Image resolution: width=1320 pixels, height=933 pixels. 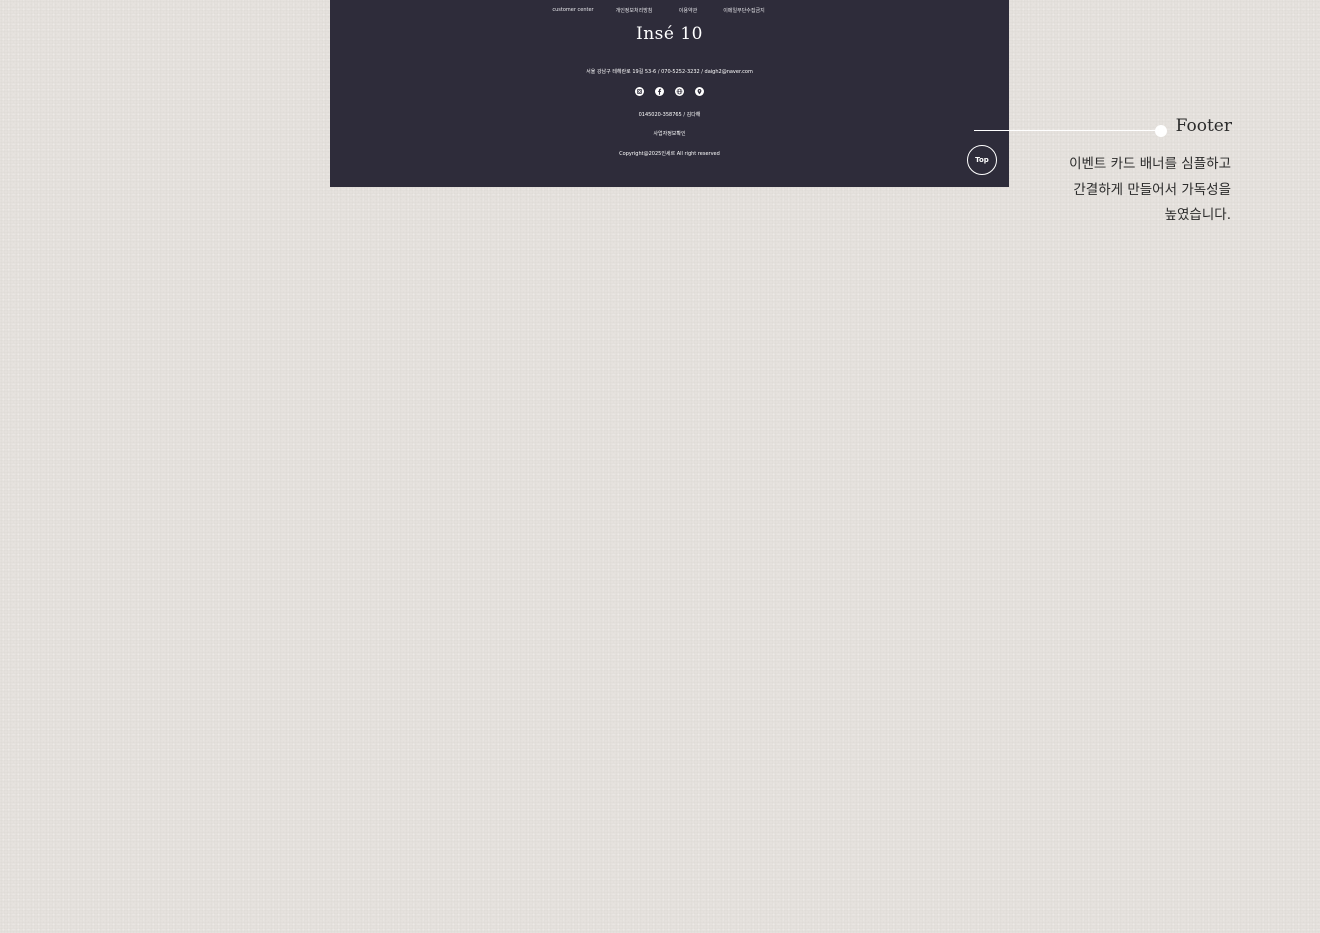 What do you see at coordinates (679, 91) in the screenshot?
I see `globe-icon` at bounding box center [679, 91].